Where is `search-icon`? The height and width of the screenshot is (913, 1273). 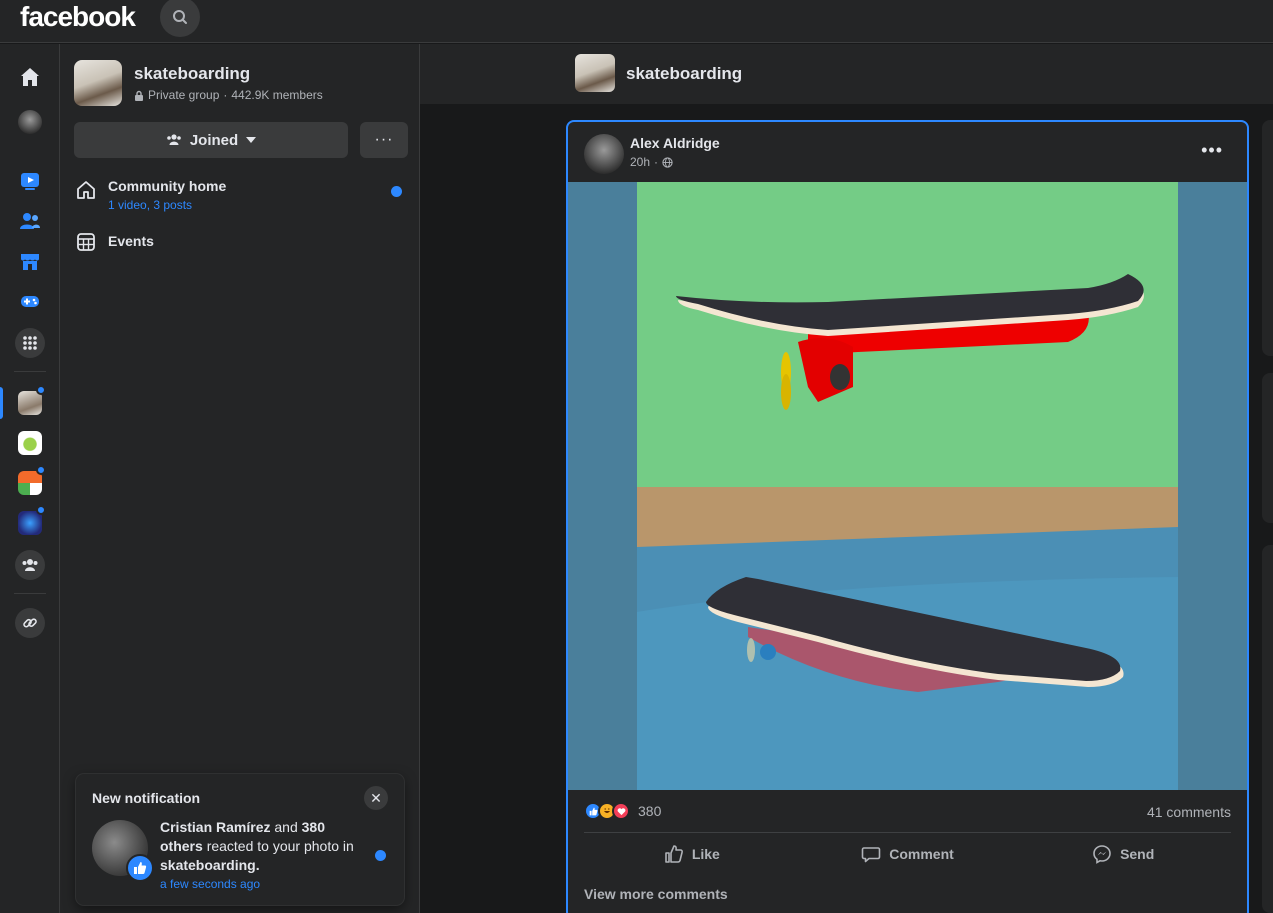
search-icon is located at coordinates (180, 17).